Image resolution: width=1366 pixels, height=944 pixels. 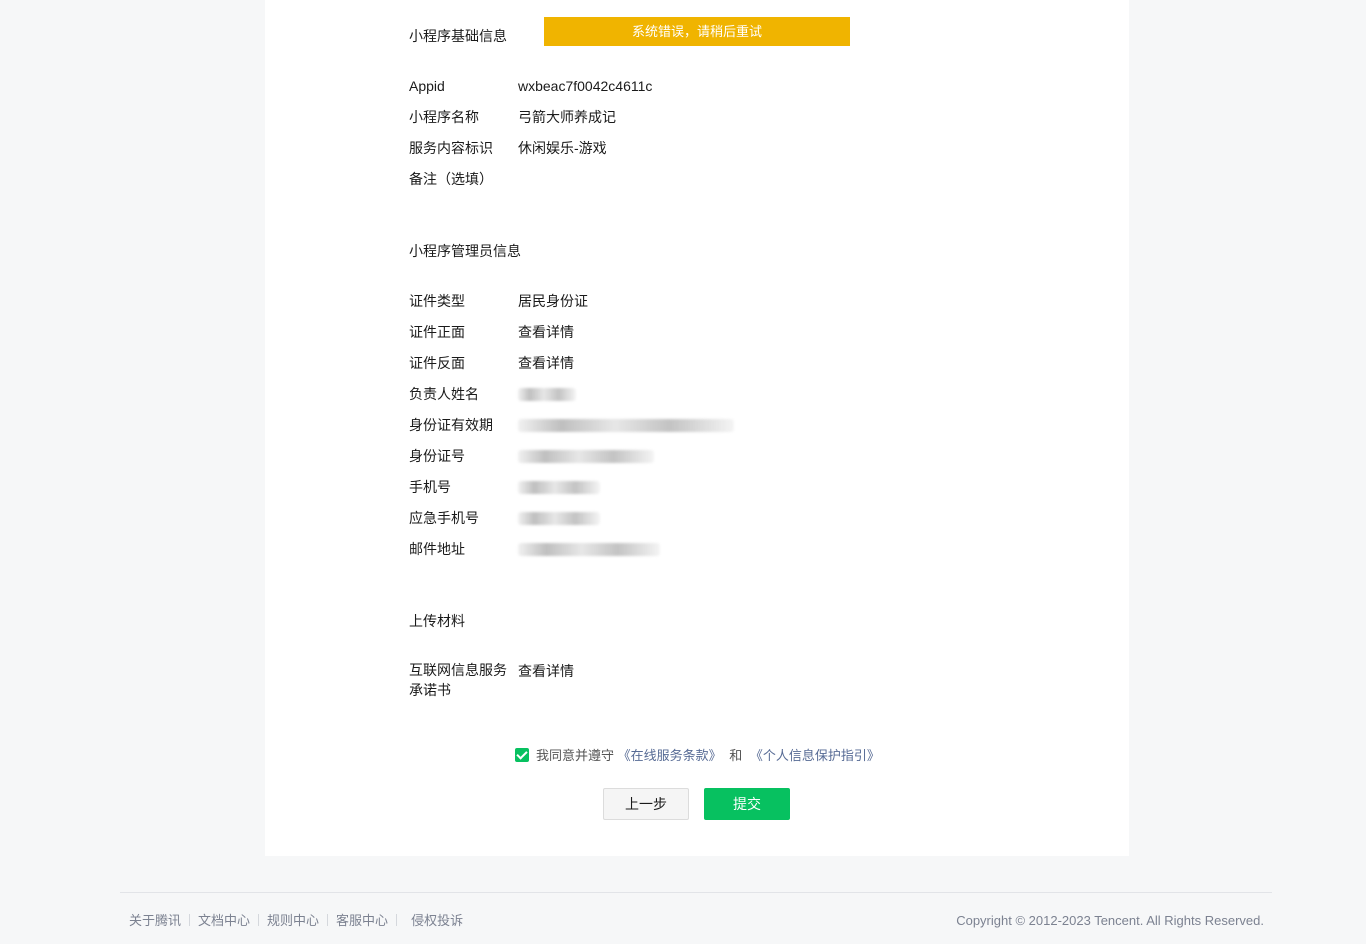 I want to click on id-number-redacted, so click(x=586, y=456).